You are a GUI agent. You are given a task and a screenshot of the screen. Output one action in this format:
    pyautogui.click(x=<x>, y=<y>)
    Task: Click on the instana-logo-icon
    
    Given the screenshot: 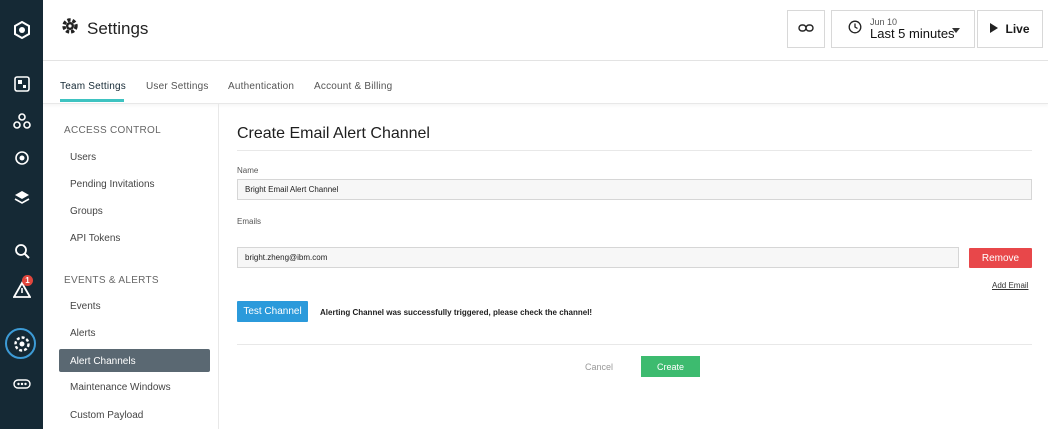 What is the action you would take?
    pyautogui.click(x=21, y=30)
    